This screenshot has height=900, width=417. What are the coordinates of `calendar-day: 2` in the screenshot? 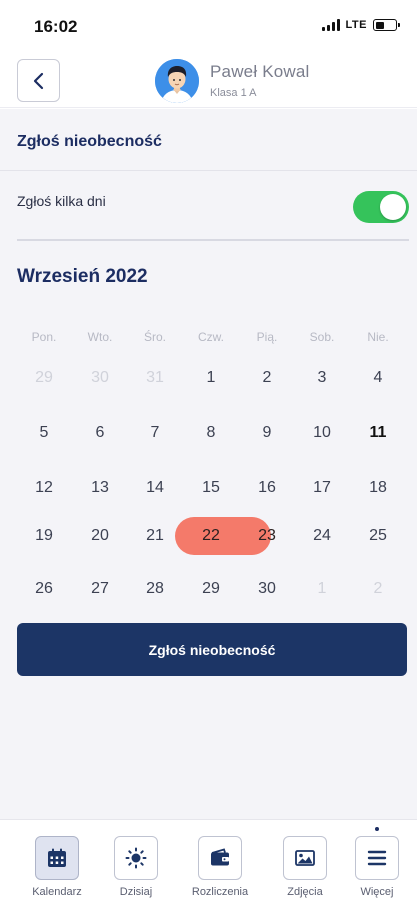 It's located at (267, 378).